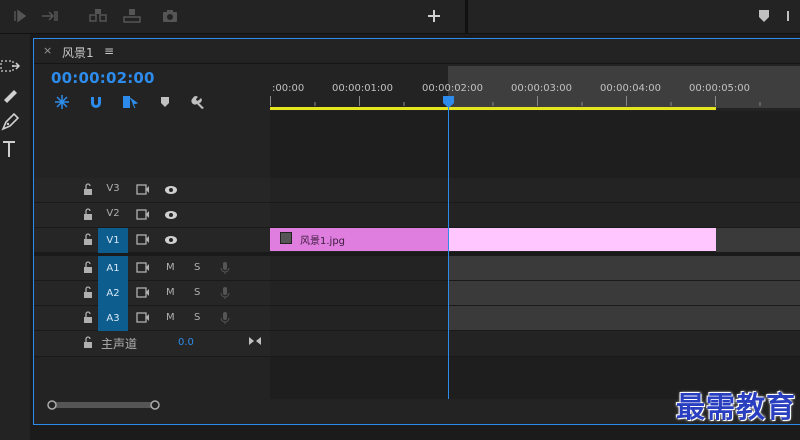  What do you see at coordinates (15, 237) in the screenshot?
I see `tools-panel` at bounding box center [15, 237].